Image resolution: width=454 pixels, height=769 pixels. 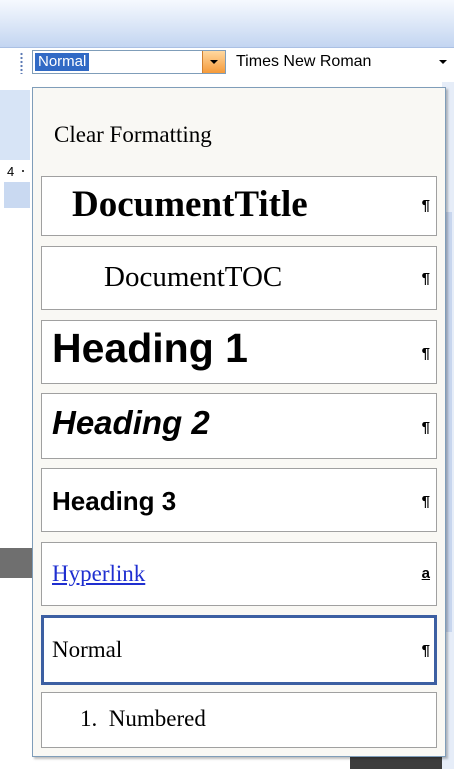 I want to click on style-item-label: Heading 1, so click(x=150, y=348).